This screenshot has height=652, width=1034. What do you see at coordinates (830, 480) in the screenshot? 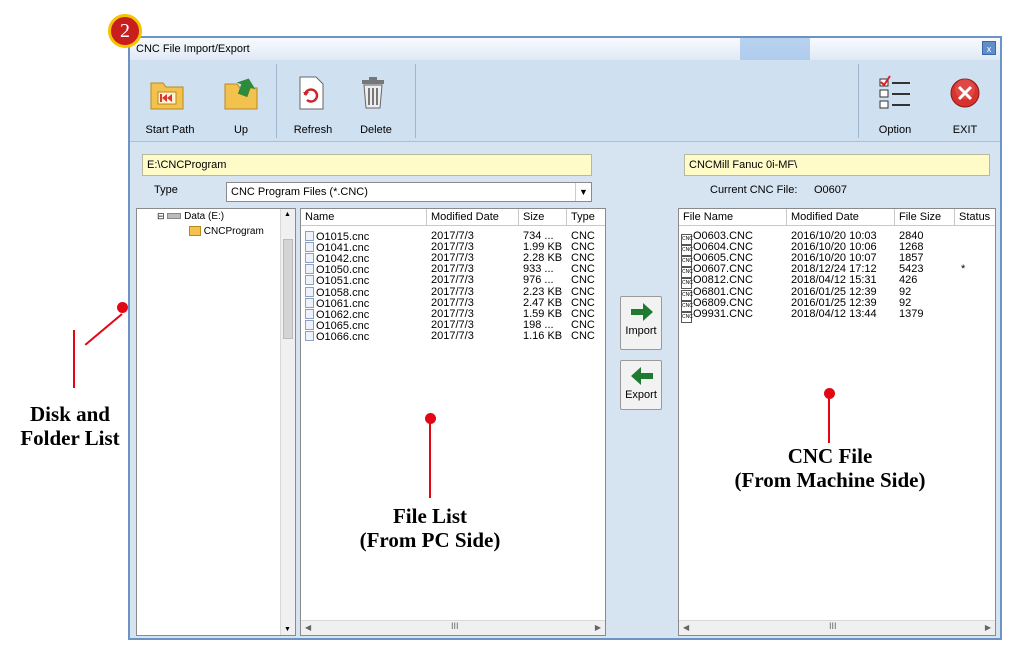
I see `cnc-annotation-line2: (From Machine Side)` at bounding box center [830, 480].